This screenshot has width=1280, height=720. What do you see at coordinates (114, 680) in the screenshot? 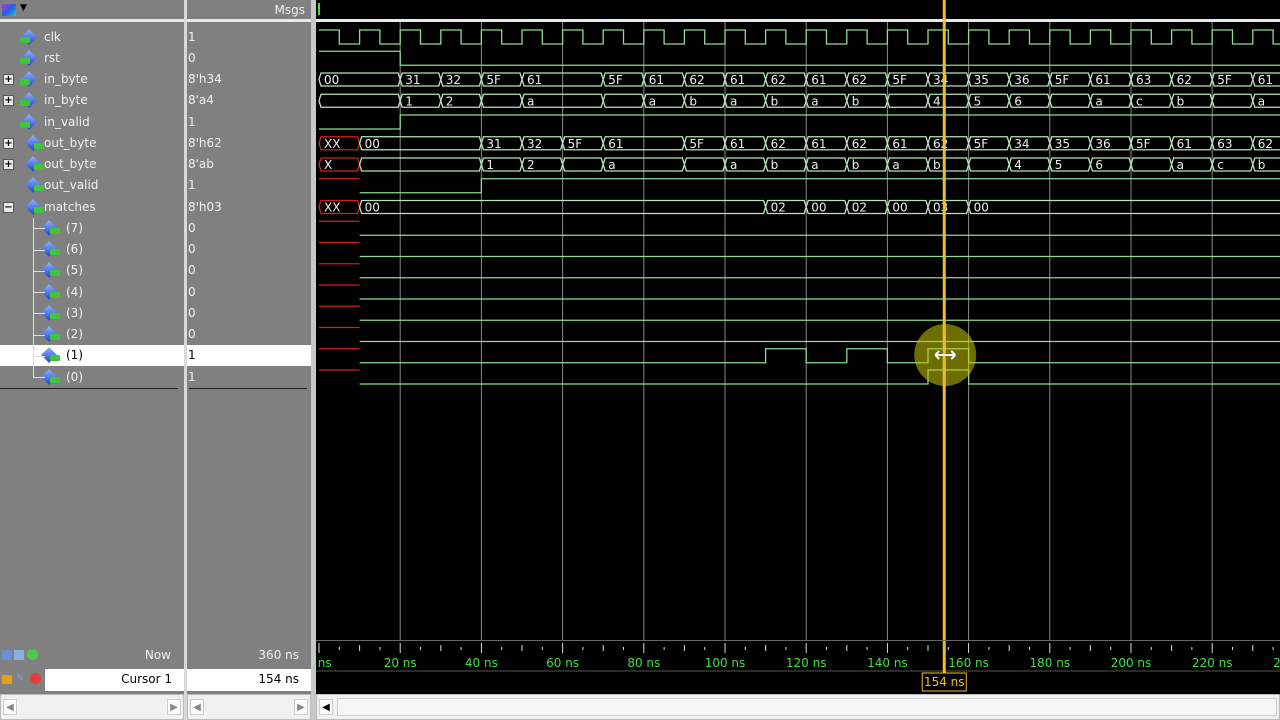
I see `cursor-name-field: Cursor 1` at bounding box center [114, 680].